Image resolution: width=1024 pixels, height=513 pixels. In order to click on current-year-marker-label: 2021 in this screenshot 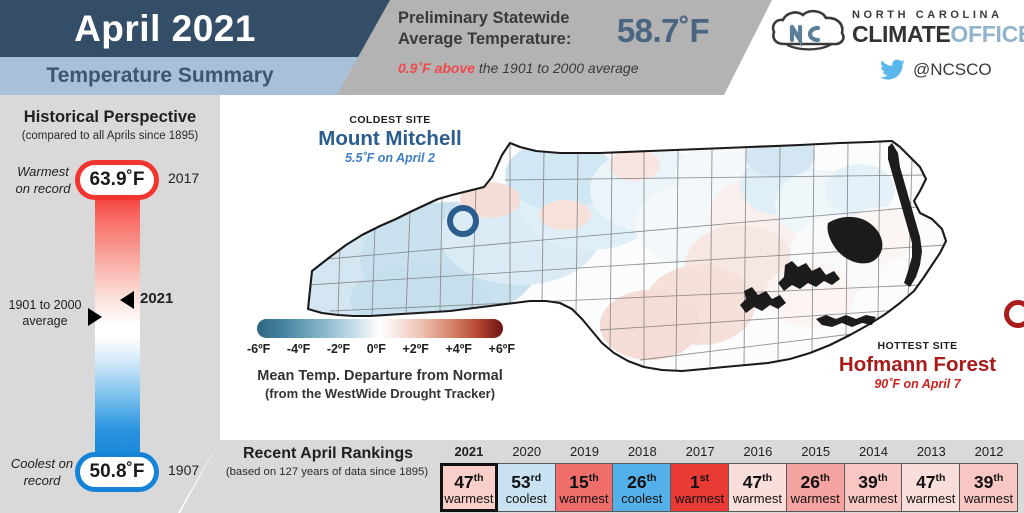, I will do `click(157, 298)`.